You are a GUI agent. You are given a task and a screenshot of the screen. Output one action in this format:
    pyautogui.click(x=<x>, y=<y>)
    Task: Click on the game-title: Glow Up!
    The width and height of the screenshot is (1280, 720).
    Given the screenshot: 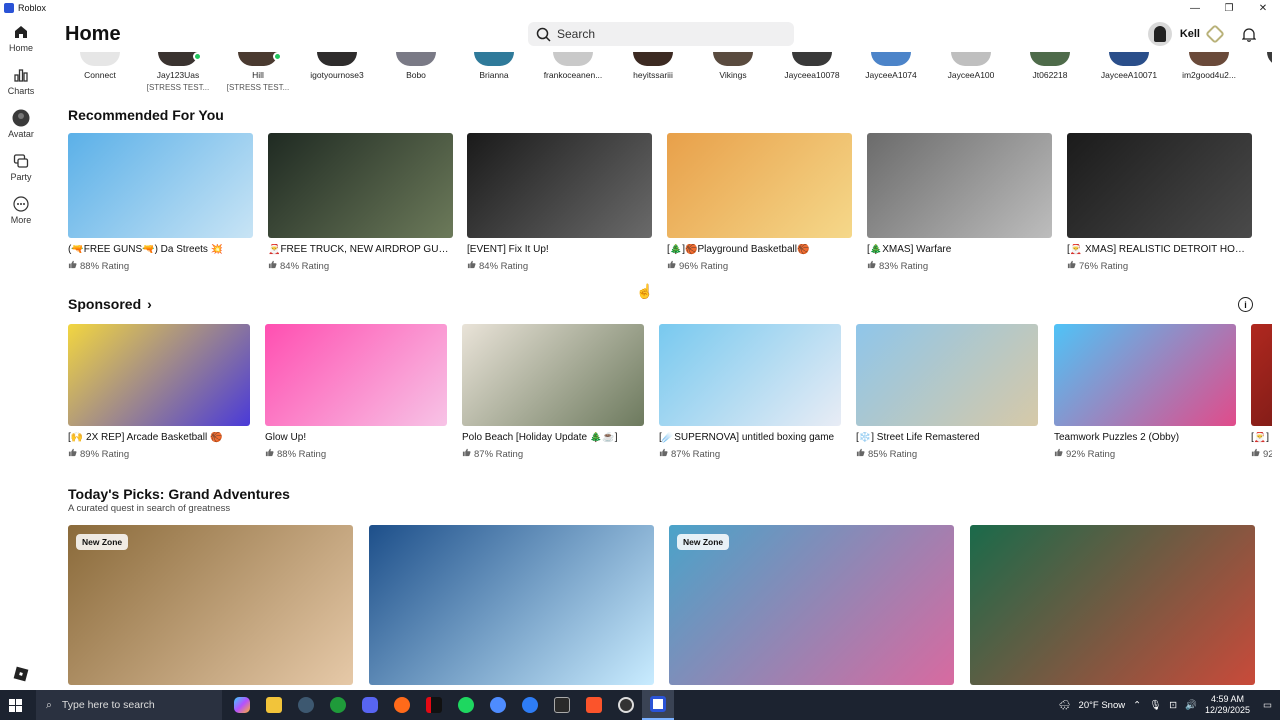 What is the action you would take?
    pyautogui.click(x=356, y=437)
    